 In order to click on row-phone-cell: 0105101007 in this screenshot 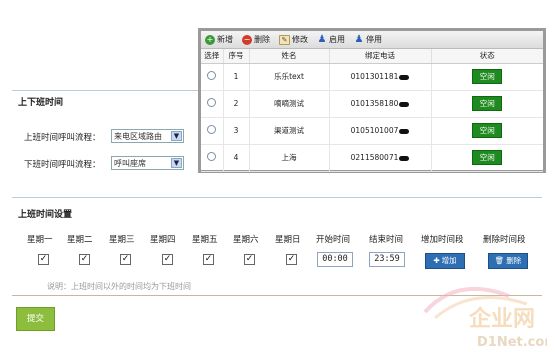, I will do `click(380, 131)`.